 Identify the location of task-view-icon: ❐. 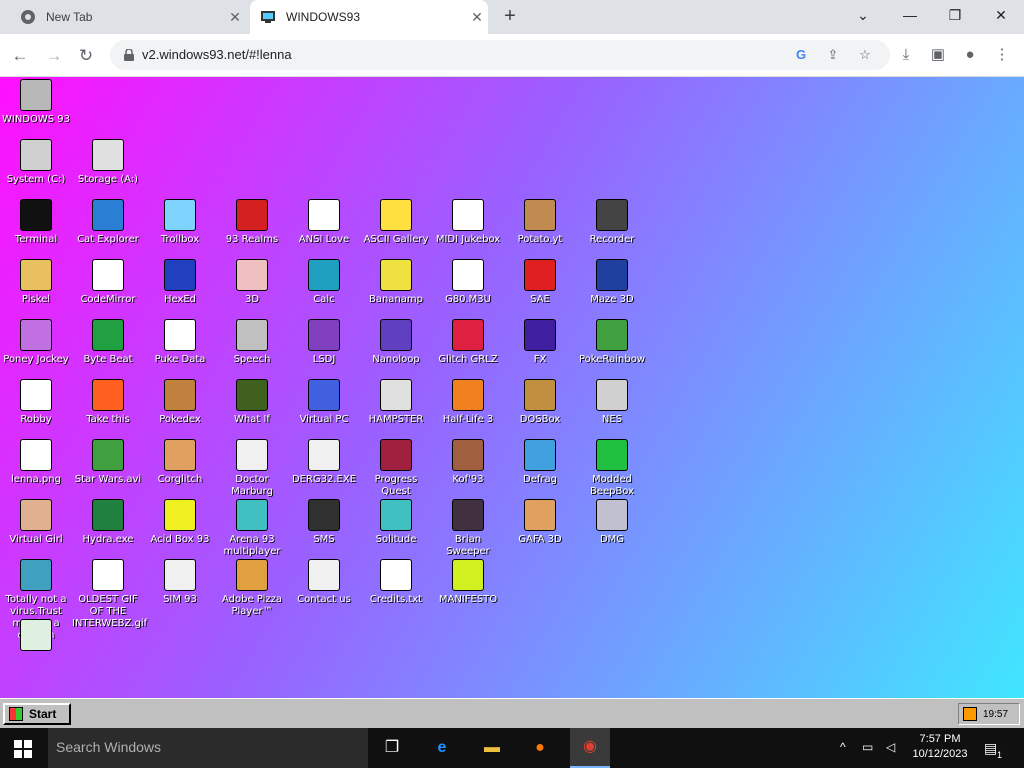
(392, 748).